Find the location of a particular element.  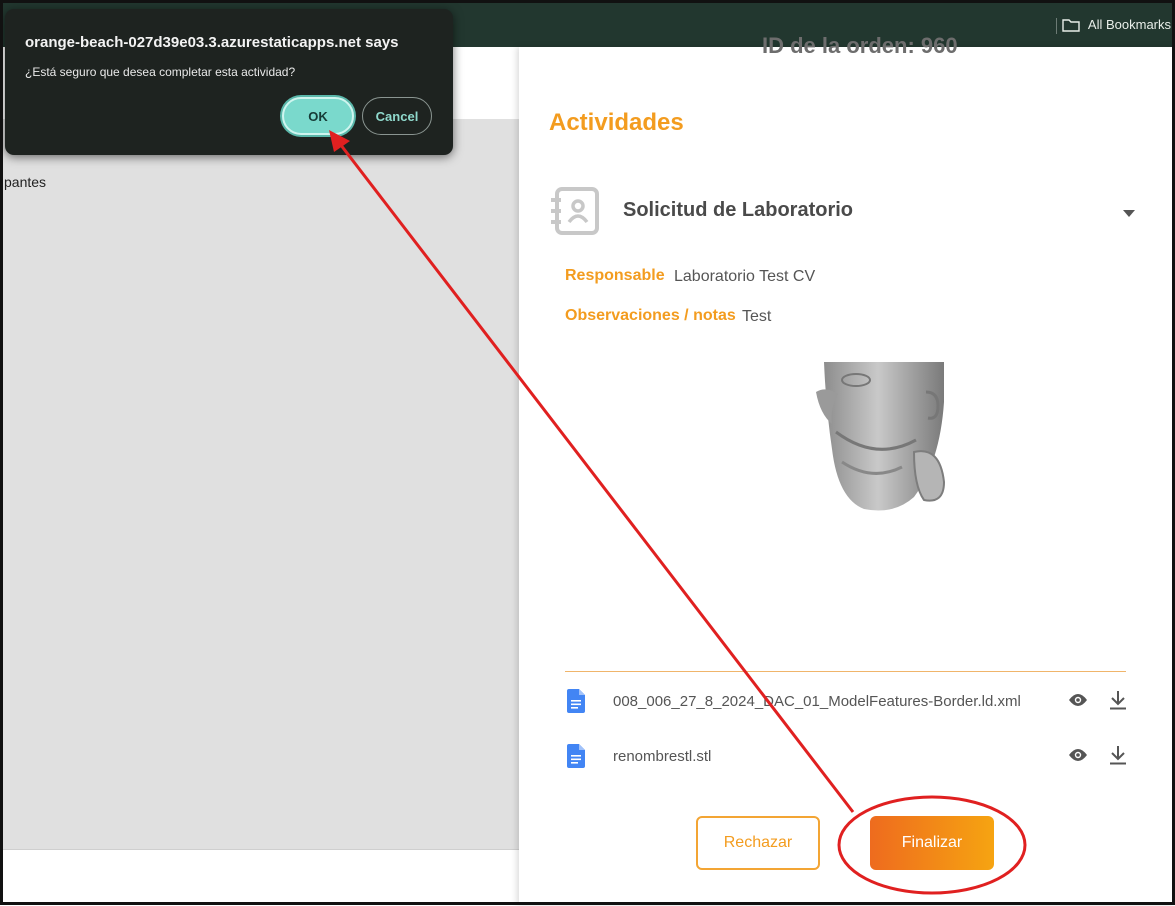

background-footer is located at coordinates (259, 877).